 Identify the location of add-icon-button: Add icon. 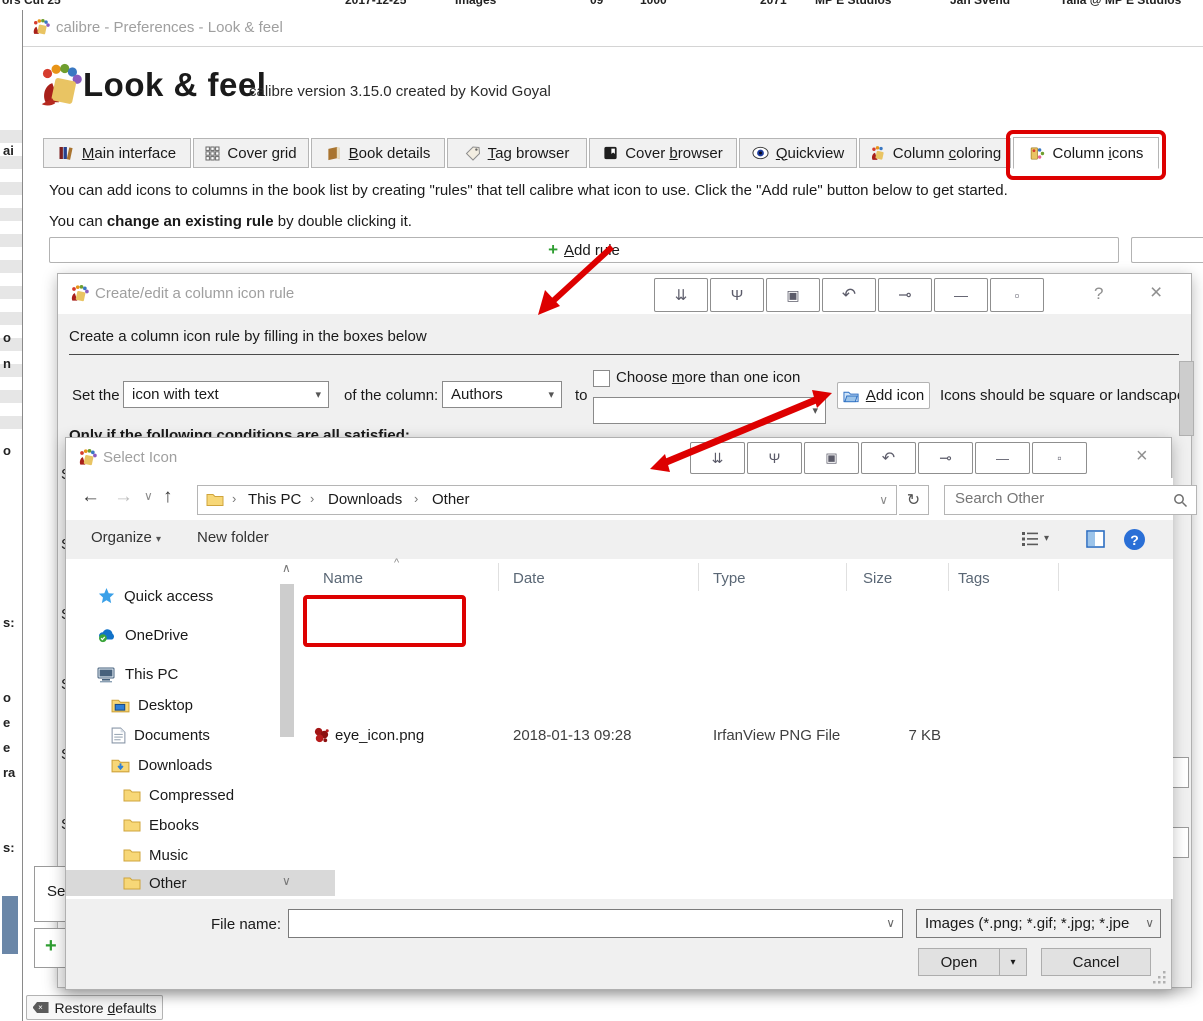
(883, 395).